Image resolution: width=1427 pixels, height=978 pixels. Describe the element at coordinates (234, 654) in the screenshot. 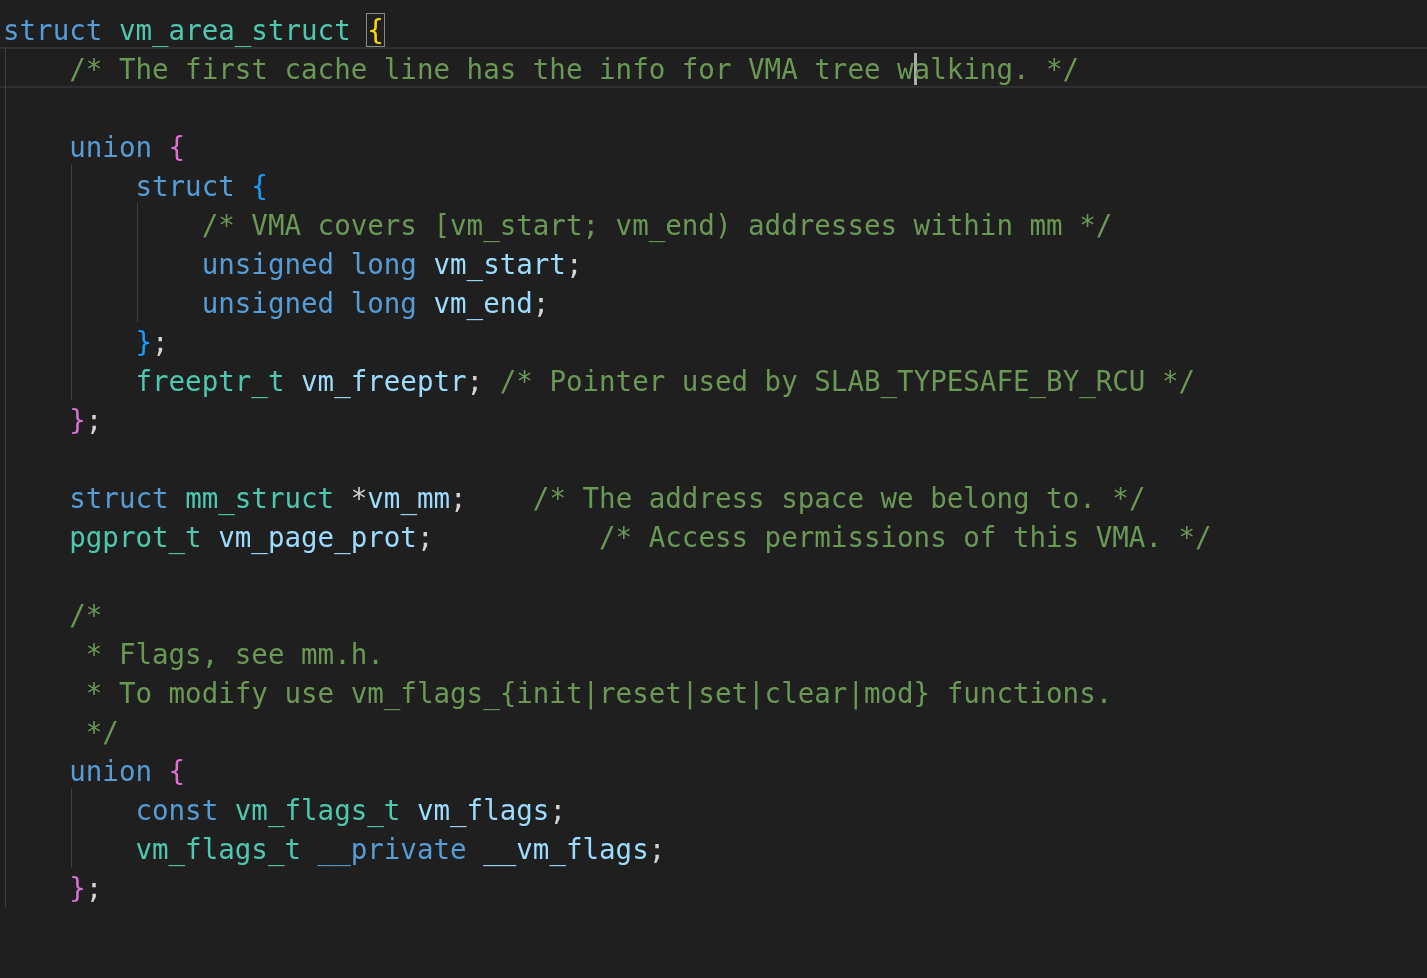

I see `code-line: * Flags, see mm.h.` at that location.